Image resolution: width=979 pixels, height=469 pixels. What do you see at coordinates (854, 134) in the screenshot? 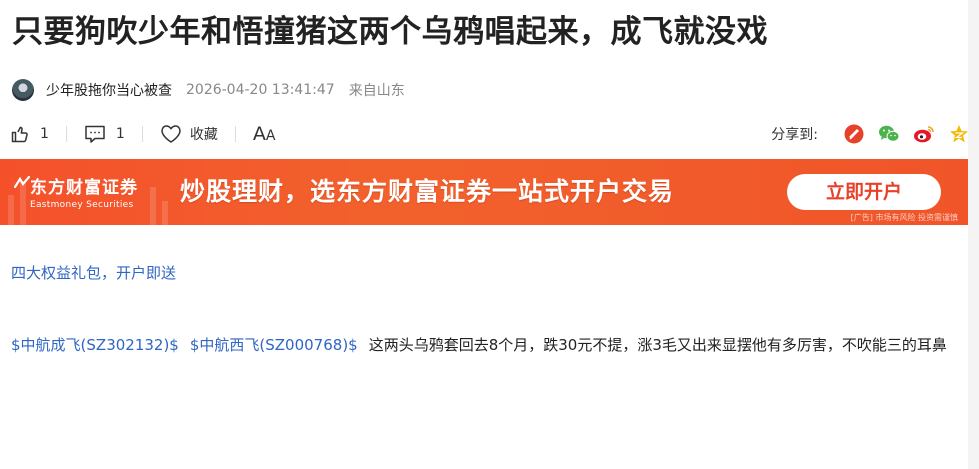
I see `share-app-icon` at bounding box center [854, 134].